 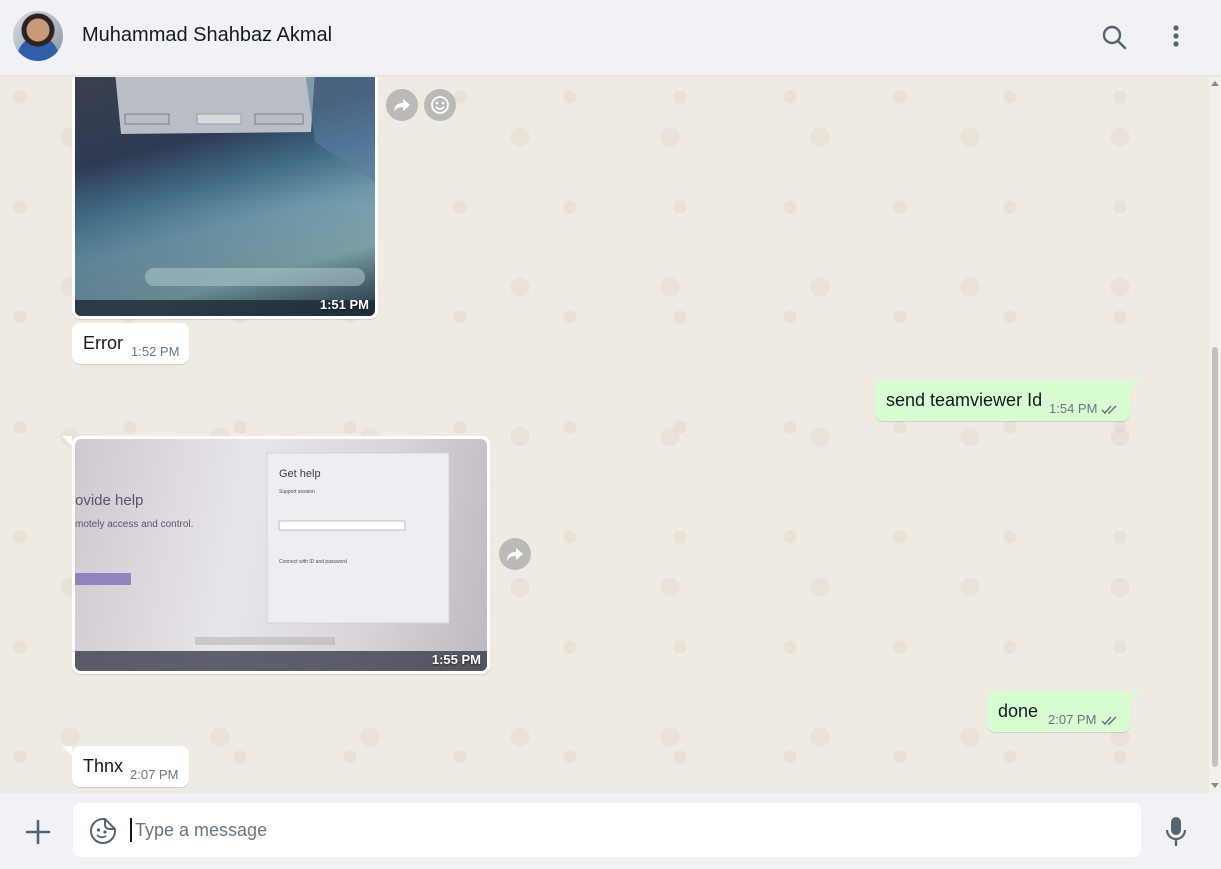 I want to click on incoming-message: Error 1:52 PM, so click(x=130, y=343).